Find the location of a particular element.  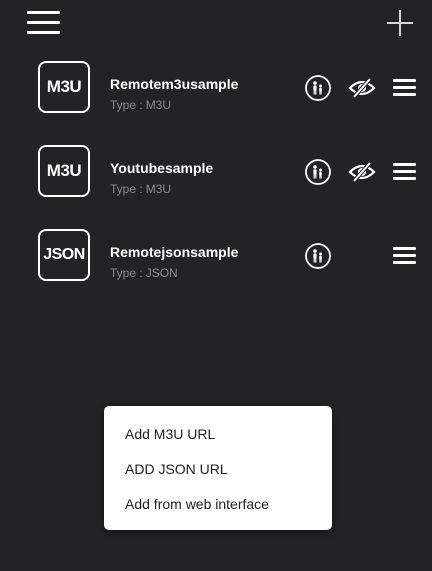

playlist-row: M3U Remotem3usample Type : M3U is located at coordinates (216, 92).